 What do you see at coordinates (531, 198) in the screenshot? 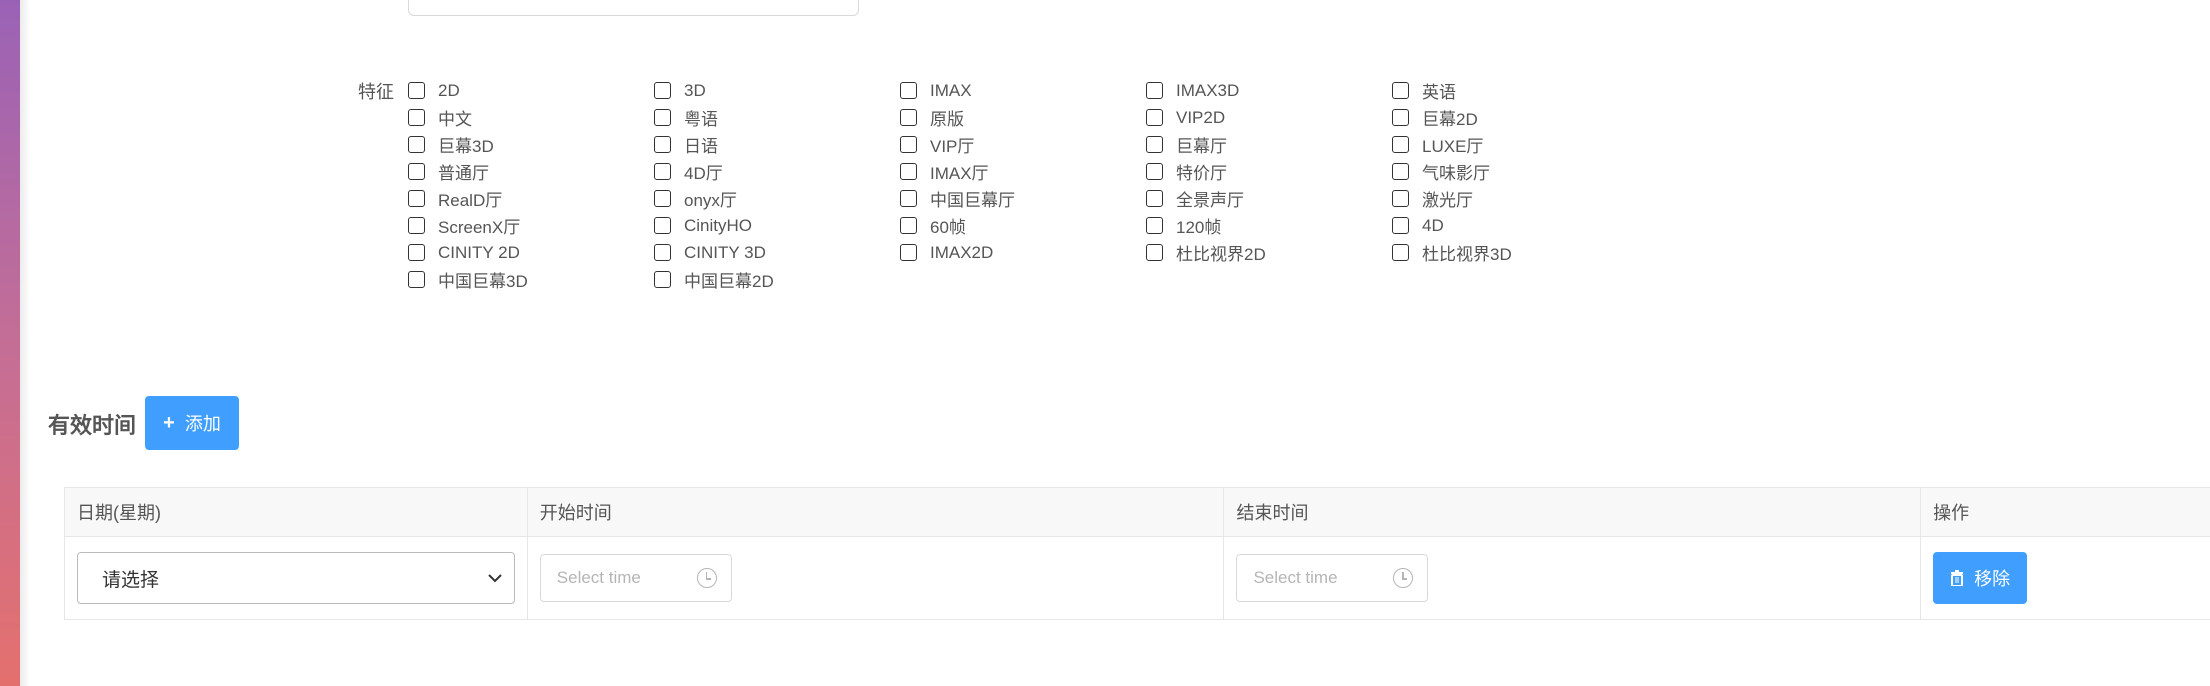
I see `feature-option: RealD厅` at bounding box center [531, 198].